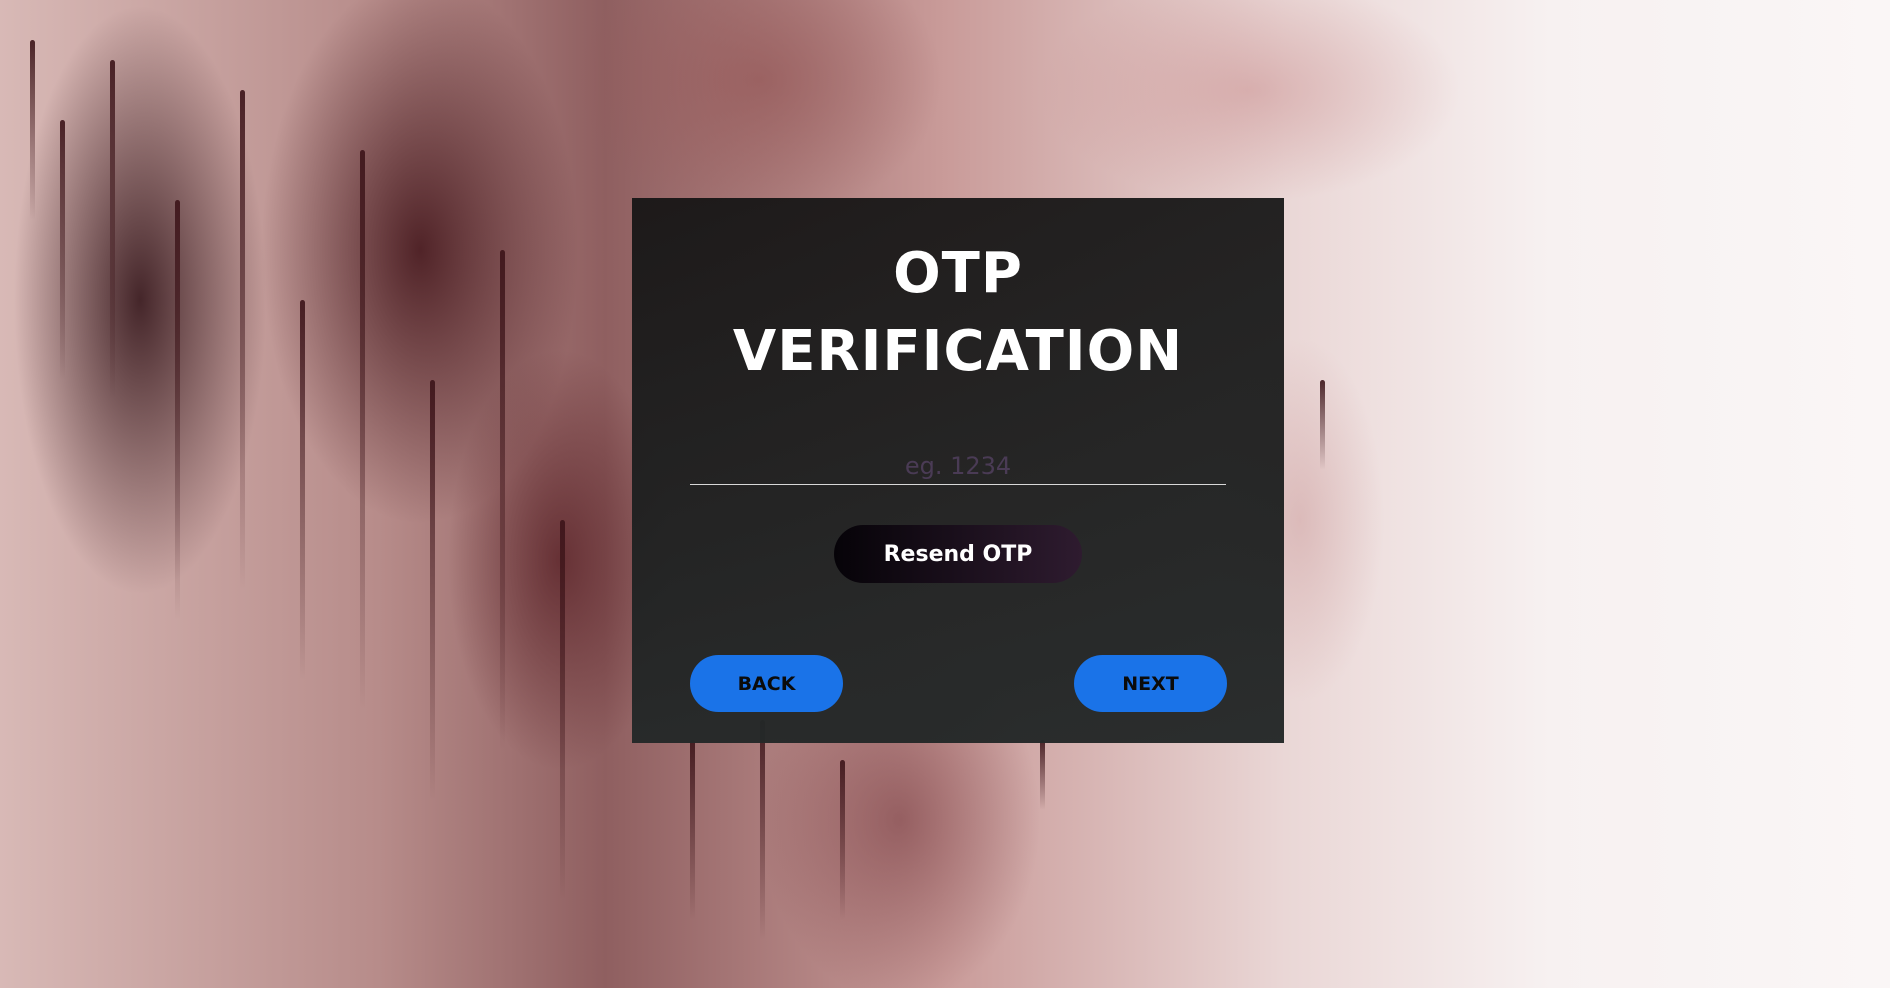 This screenshot has height=988, width=1890. I want to click on otp-input, so click(958, 466).